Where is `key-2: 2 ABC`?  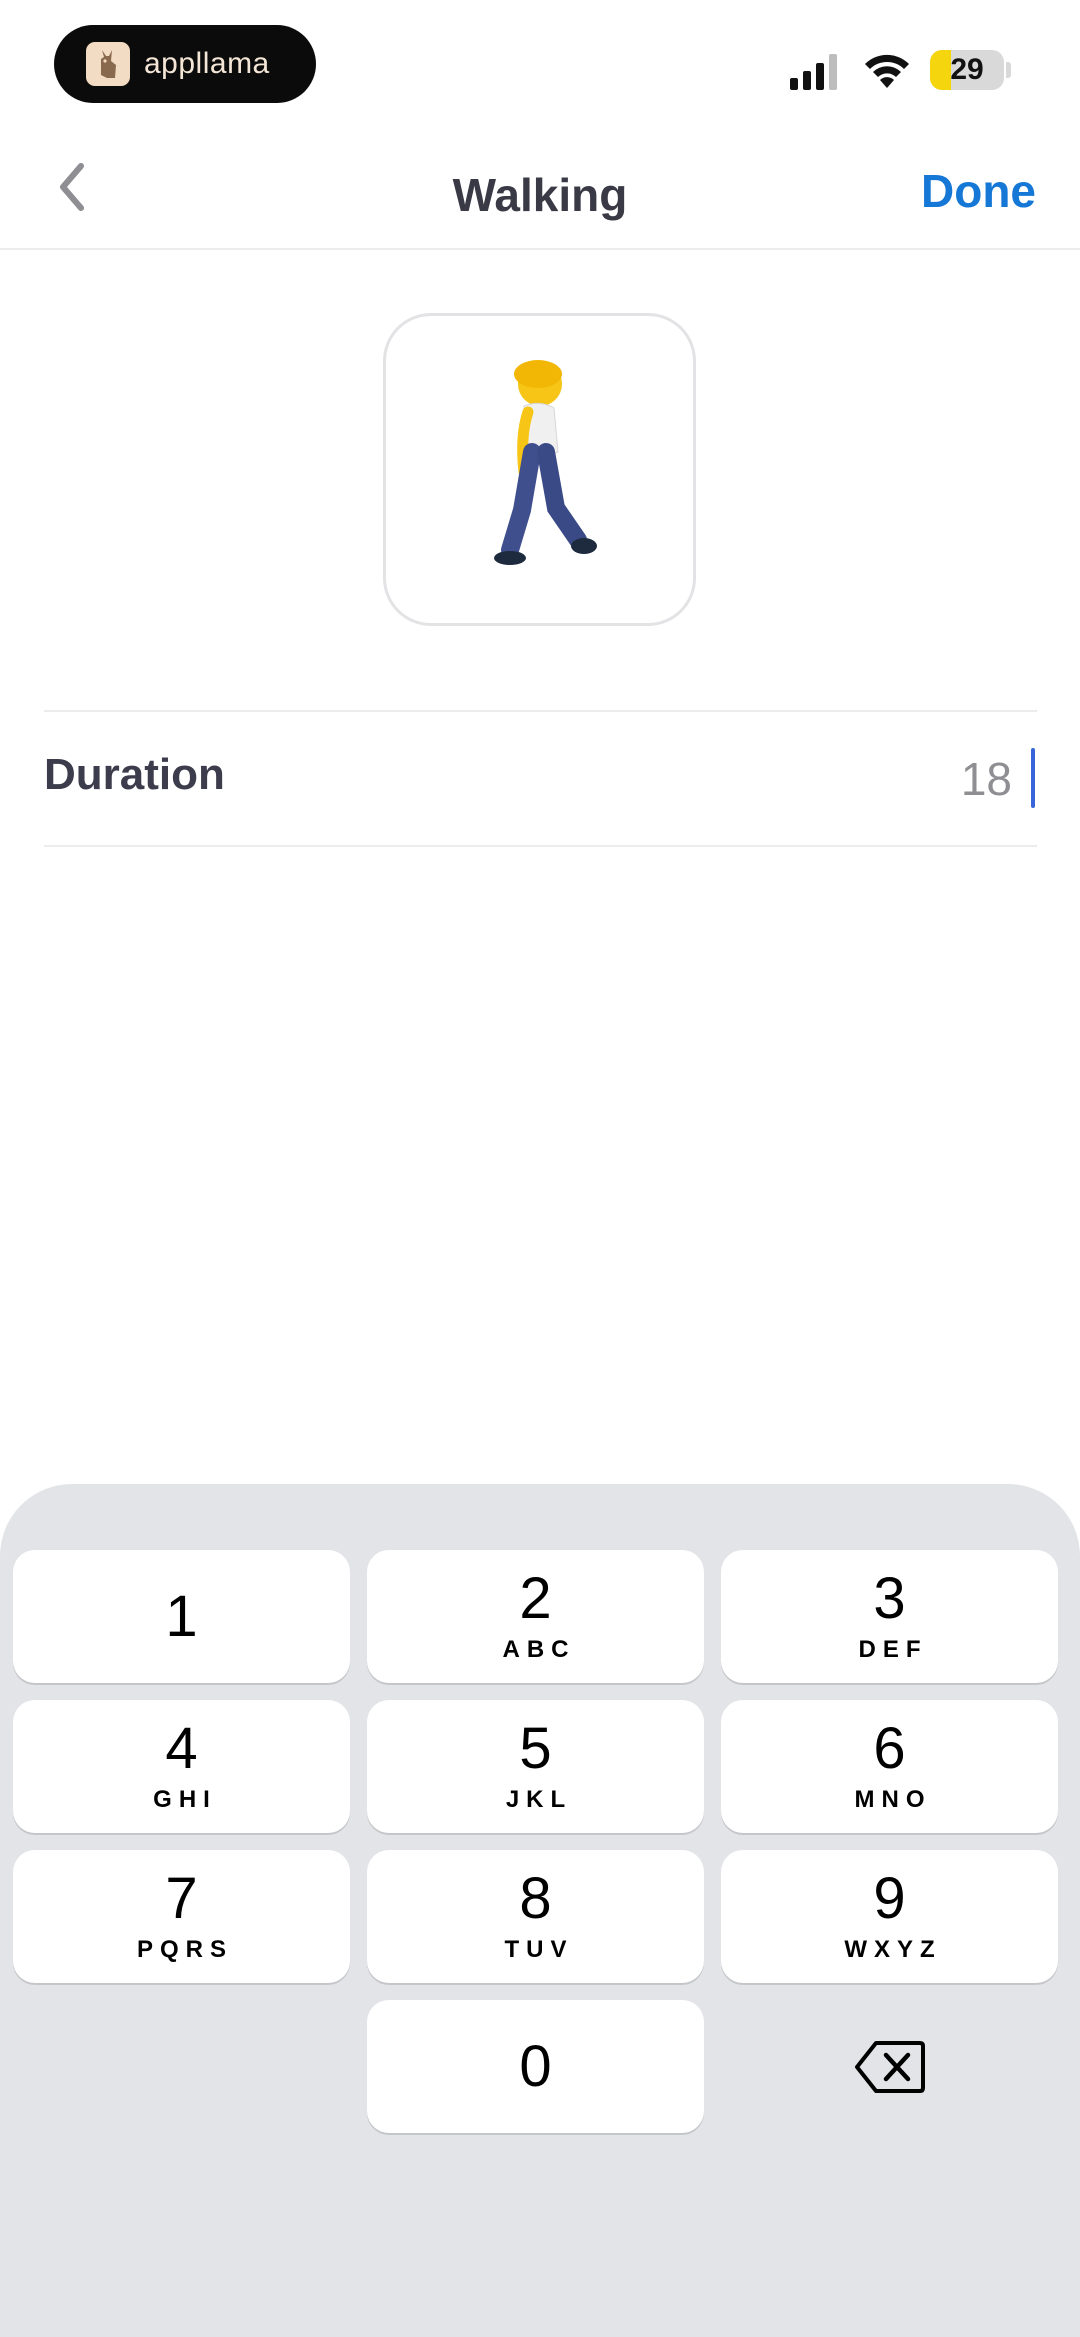 key-2: 2 ABC is located at coordinates (535, 1616).